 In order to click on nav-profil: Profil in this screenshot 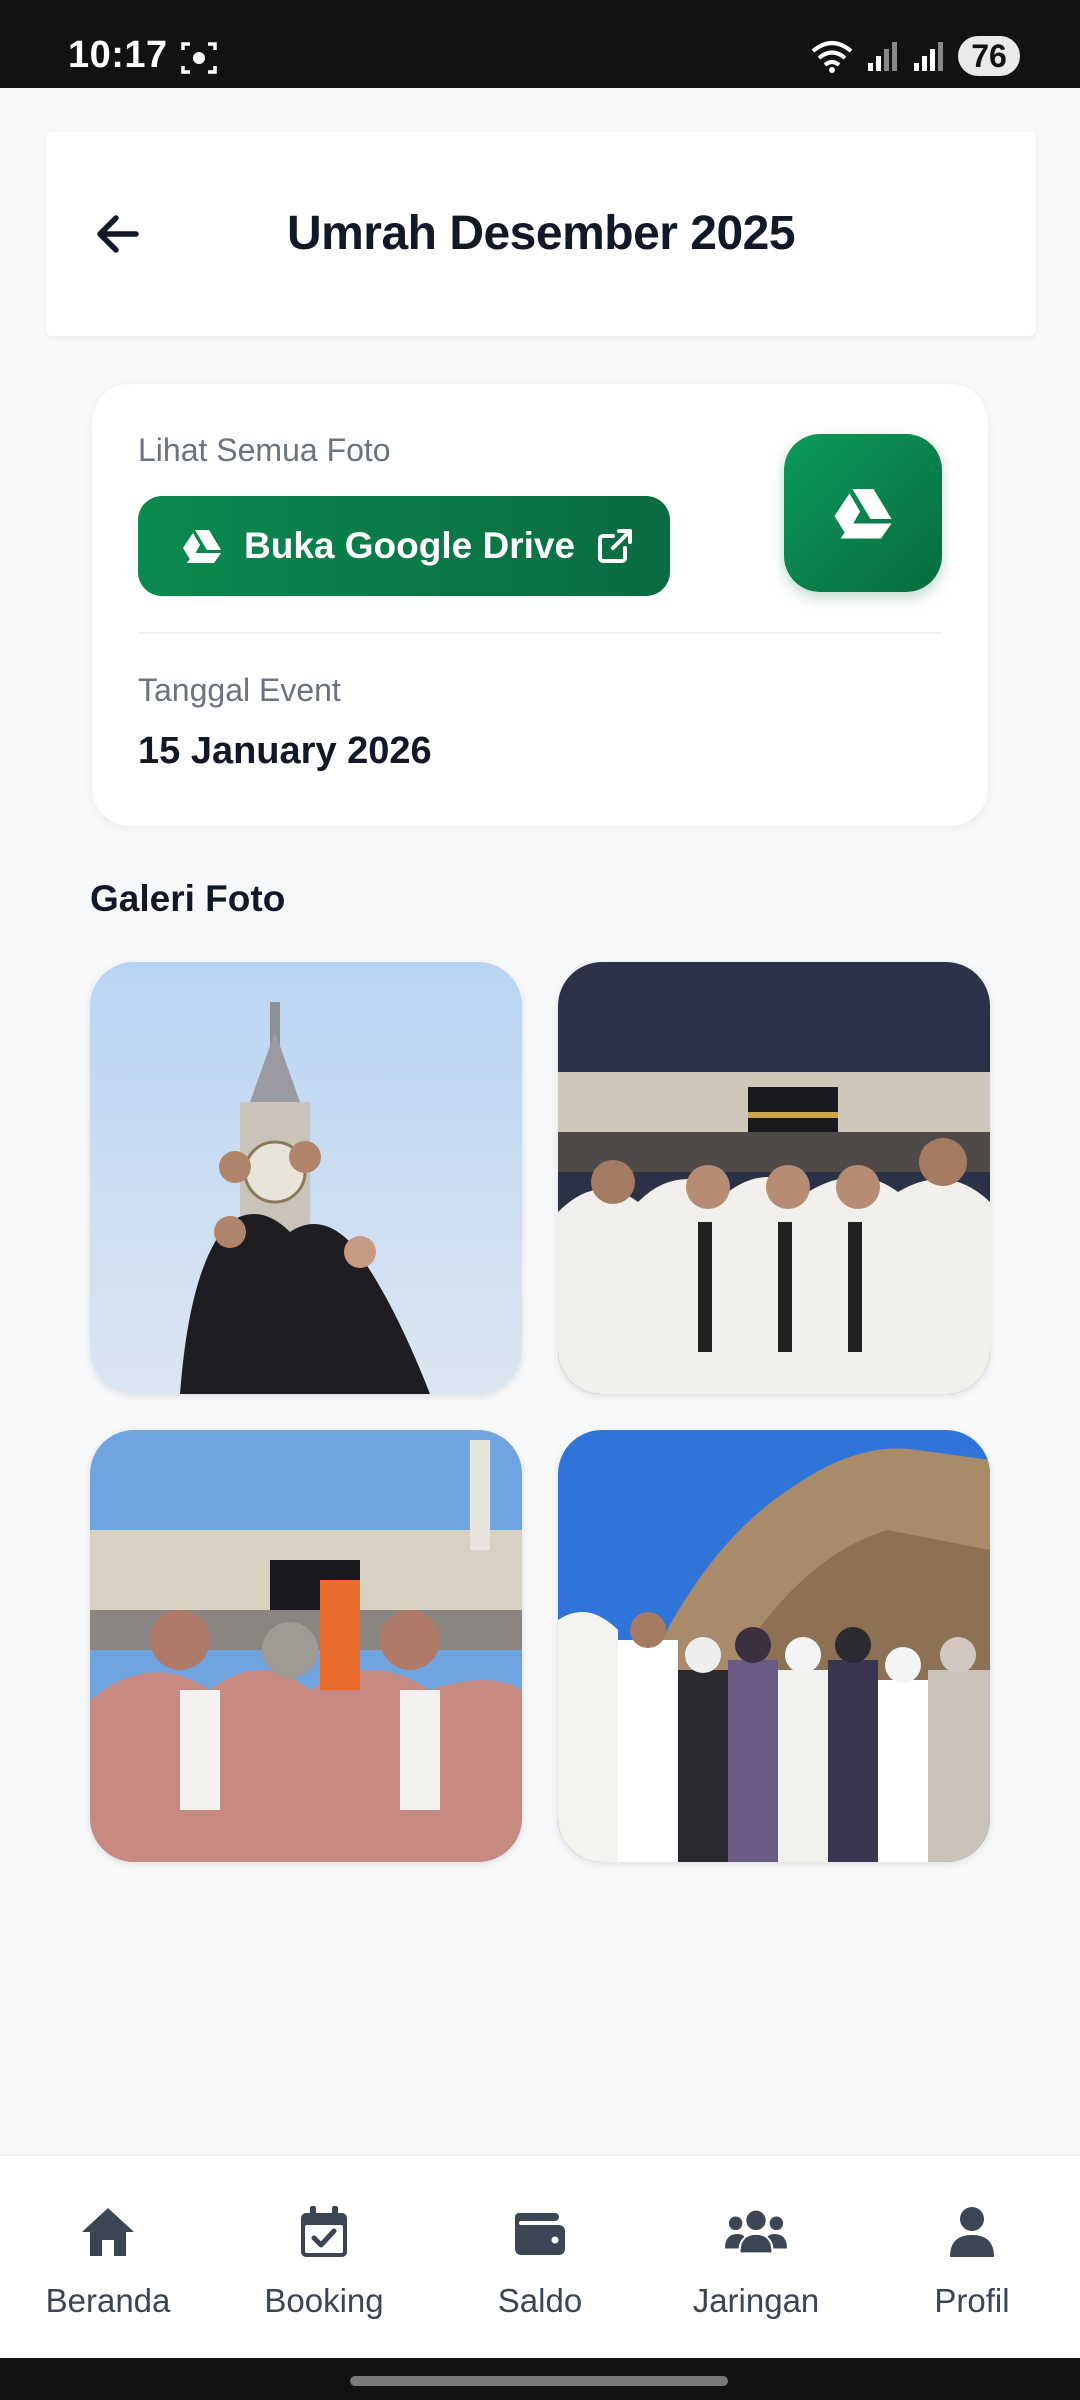, I will do `click(972, 2257)`.